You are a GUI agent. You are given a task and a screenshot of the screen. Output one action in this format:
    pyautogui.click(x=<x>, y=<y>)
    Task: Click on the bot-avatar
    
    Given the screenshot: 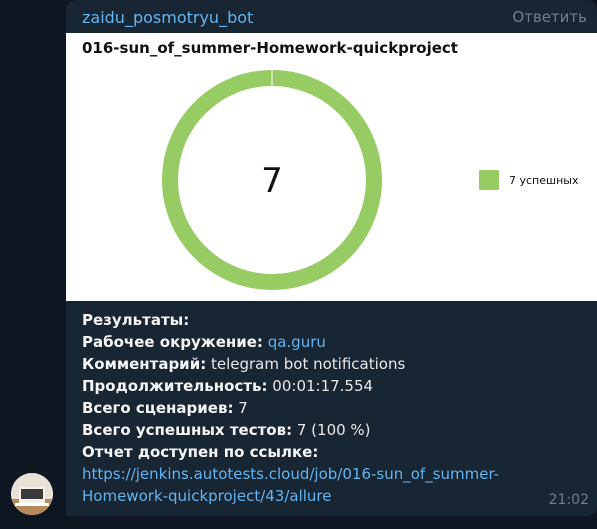 What is the action you would take?
    pyautogui.click(x=32, y=494)
    